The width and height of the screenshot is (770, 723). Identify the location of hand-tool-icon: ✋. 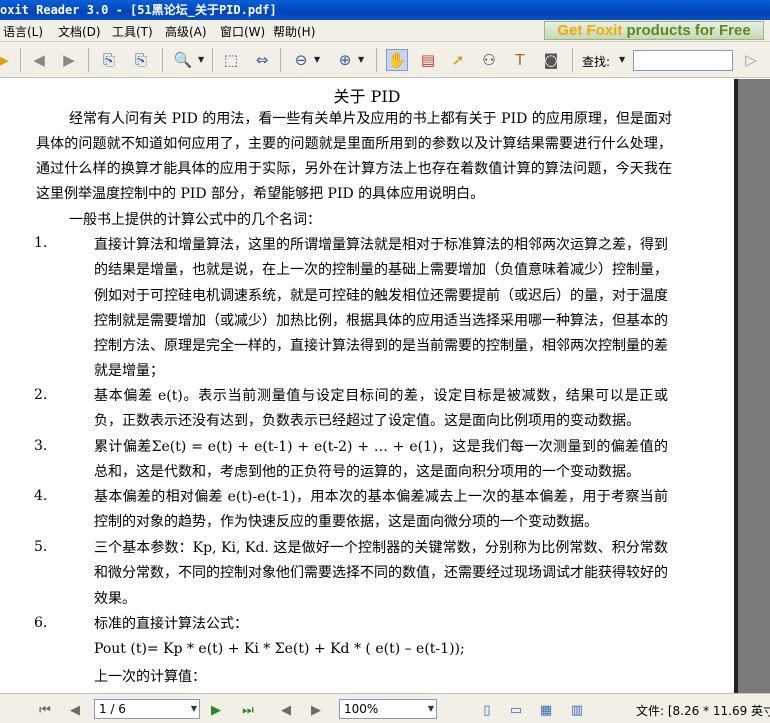
(397, 60).